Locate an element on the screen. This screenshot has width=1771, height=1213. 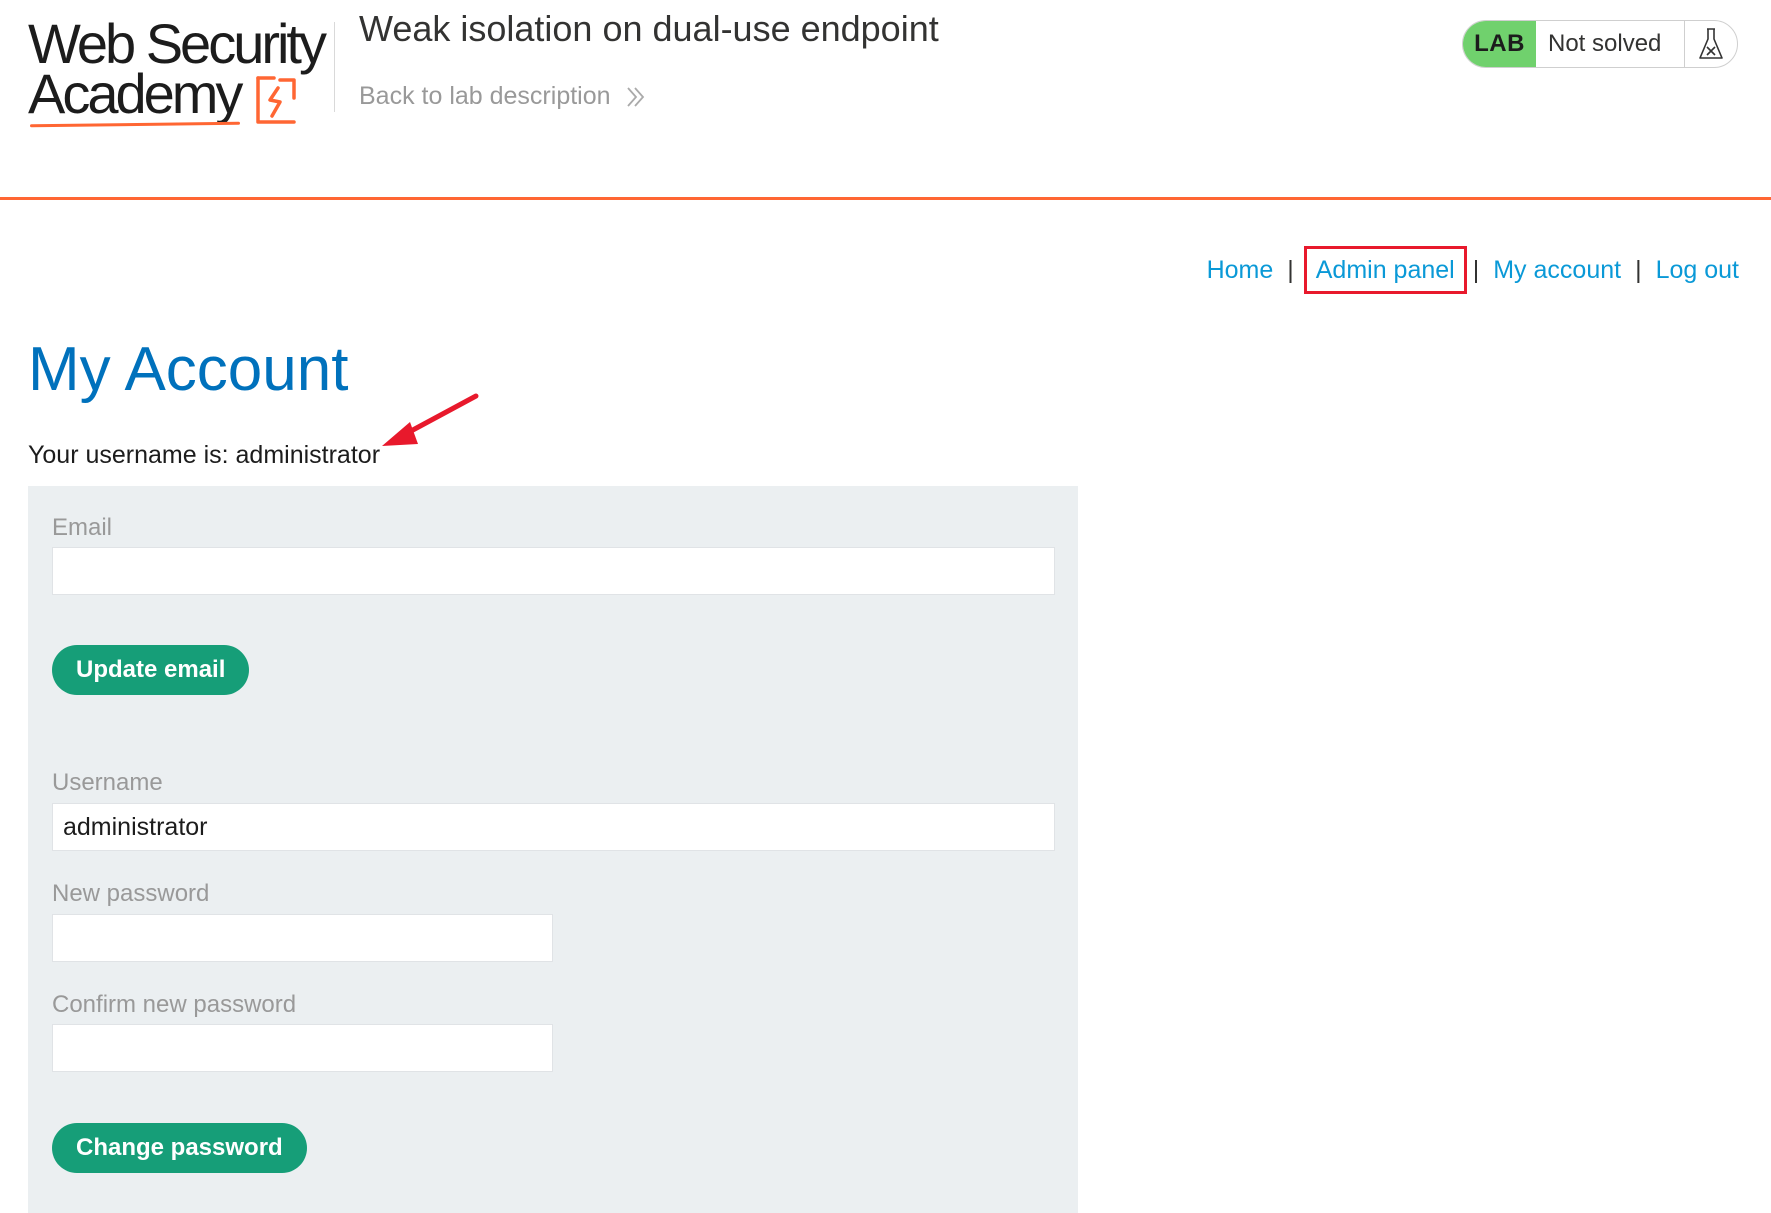
nav-log-out-link: Log out is located at coordinates (1697, 270).